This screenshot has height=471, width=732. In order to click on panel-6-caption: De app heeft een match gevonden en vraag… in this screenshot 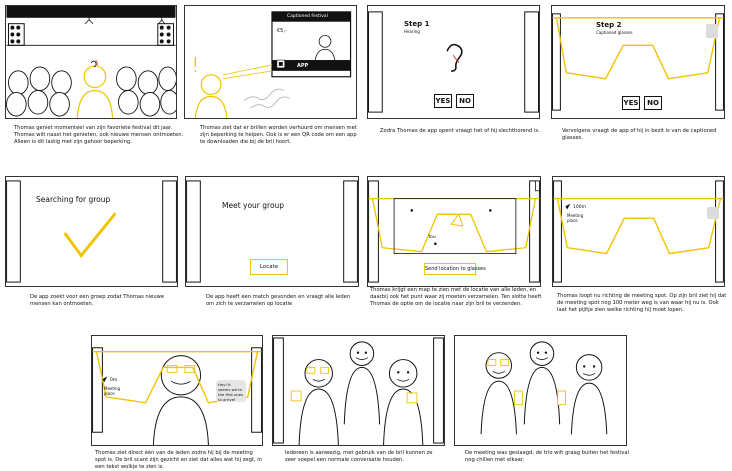, I will do `click(278, 300)`.